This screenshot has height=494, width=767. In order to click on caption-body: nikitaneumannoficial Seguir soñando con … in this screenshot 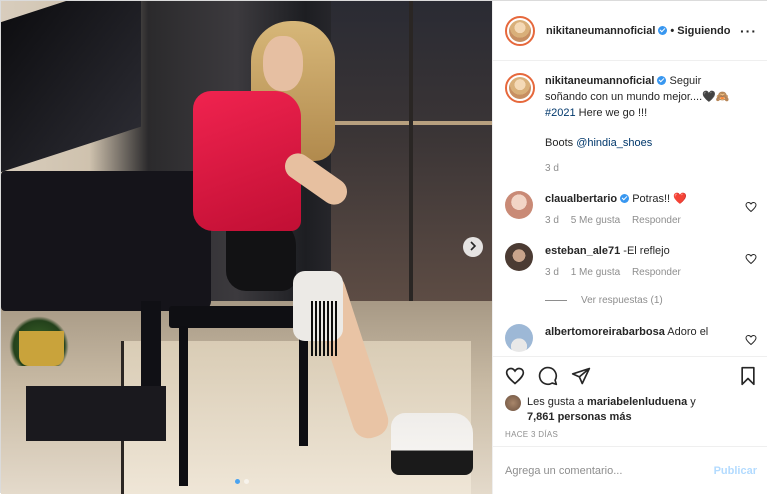, I will do `click(645, 125)`.